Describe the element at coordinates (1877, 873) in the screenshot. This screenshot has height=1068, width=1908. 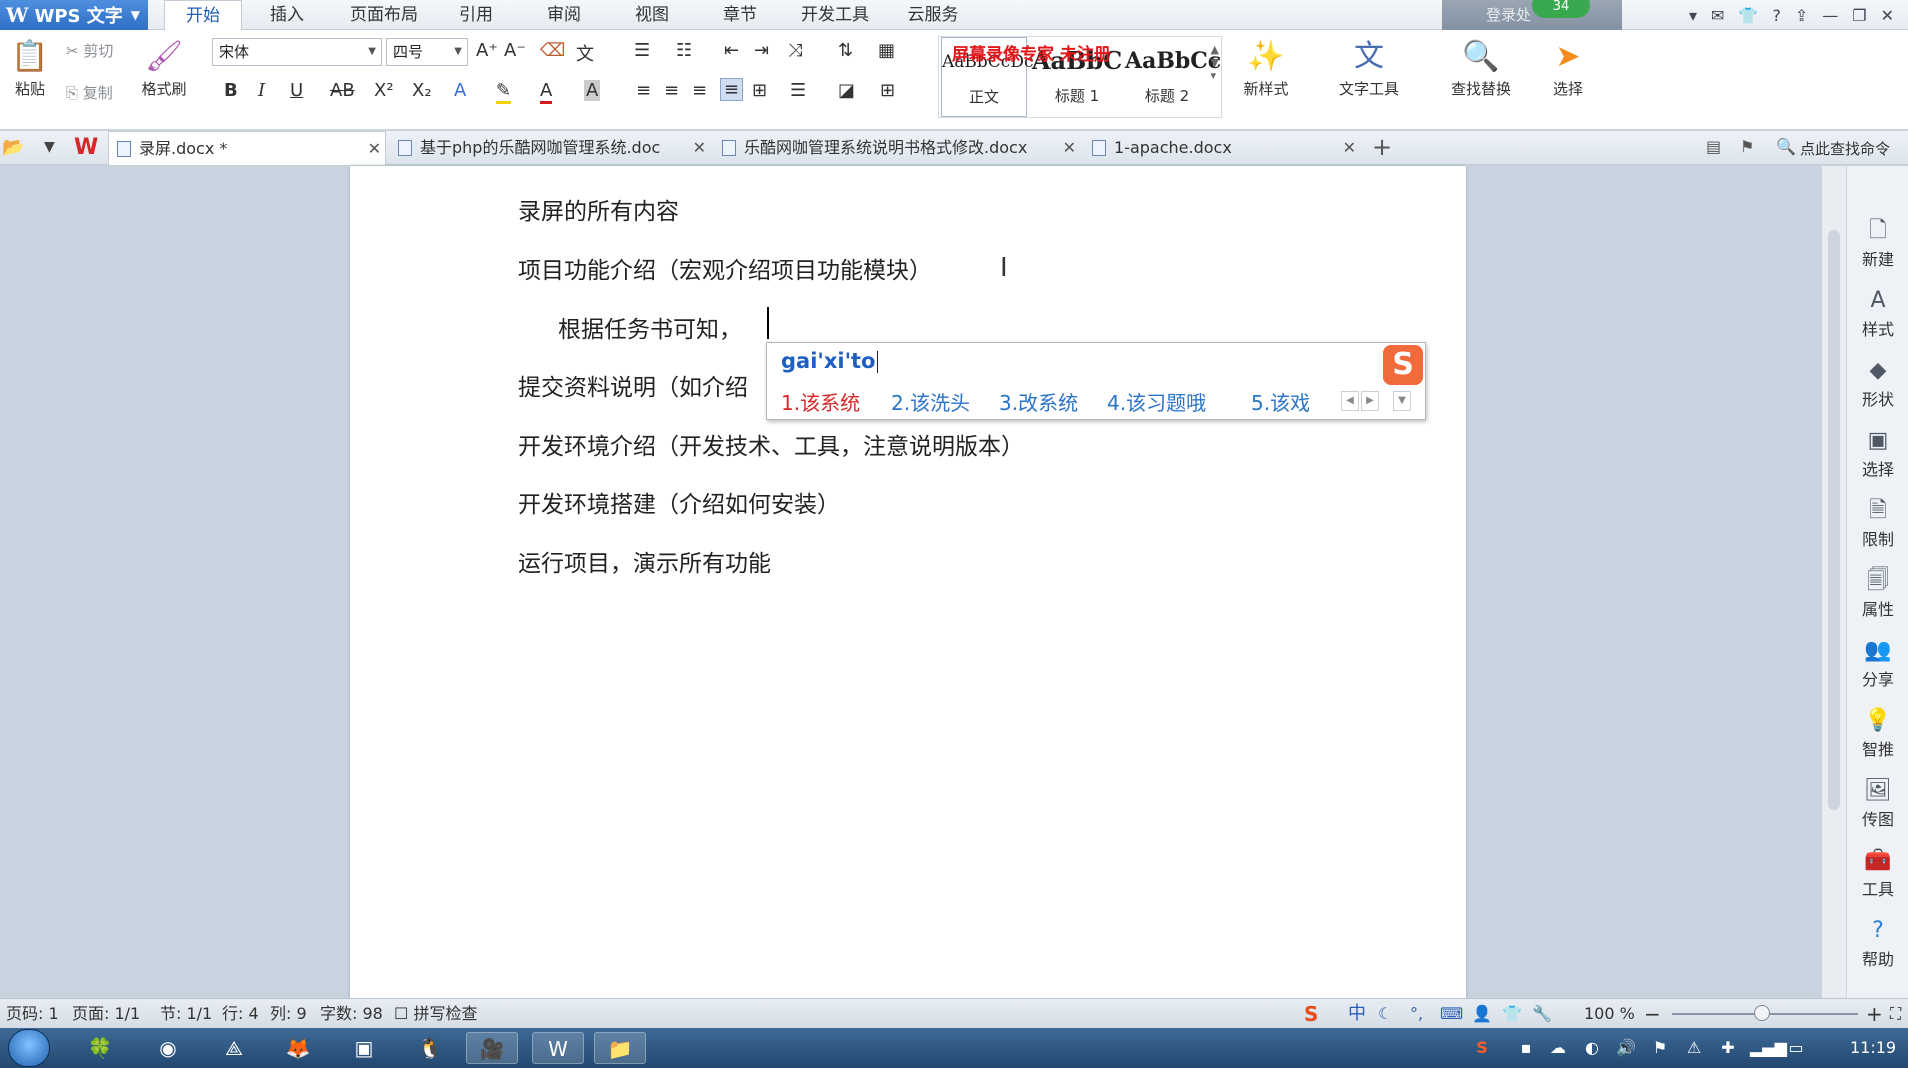
I see `side-item-tools: 🧰 工具` at that location.